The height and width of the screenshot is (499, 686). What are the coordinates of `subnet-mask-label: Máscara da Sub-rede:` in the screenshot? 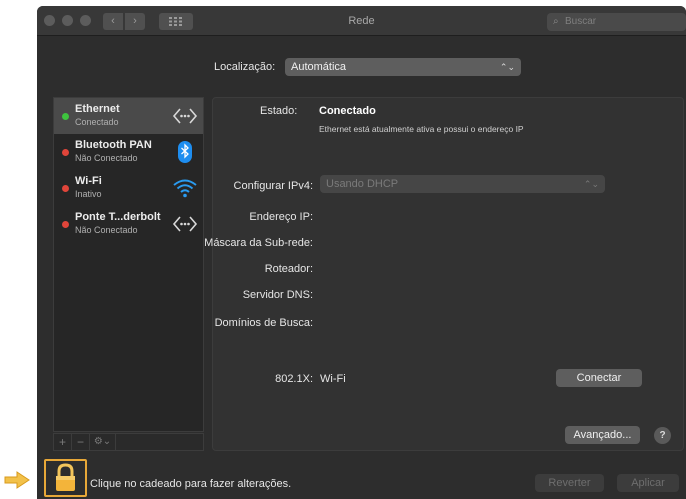 It's located at (258, 243).